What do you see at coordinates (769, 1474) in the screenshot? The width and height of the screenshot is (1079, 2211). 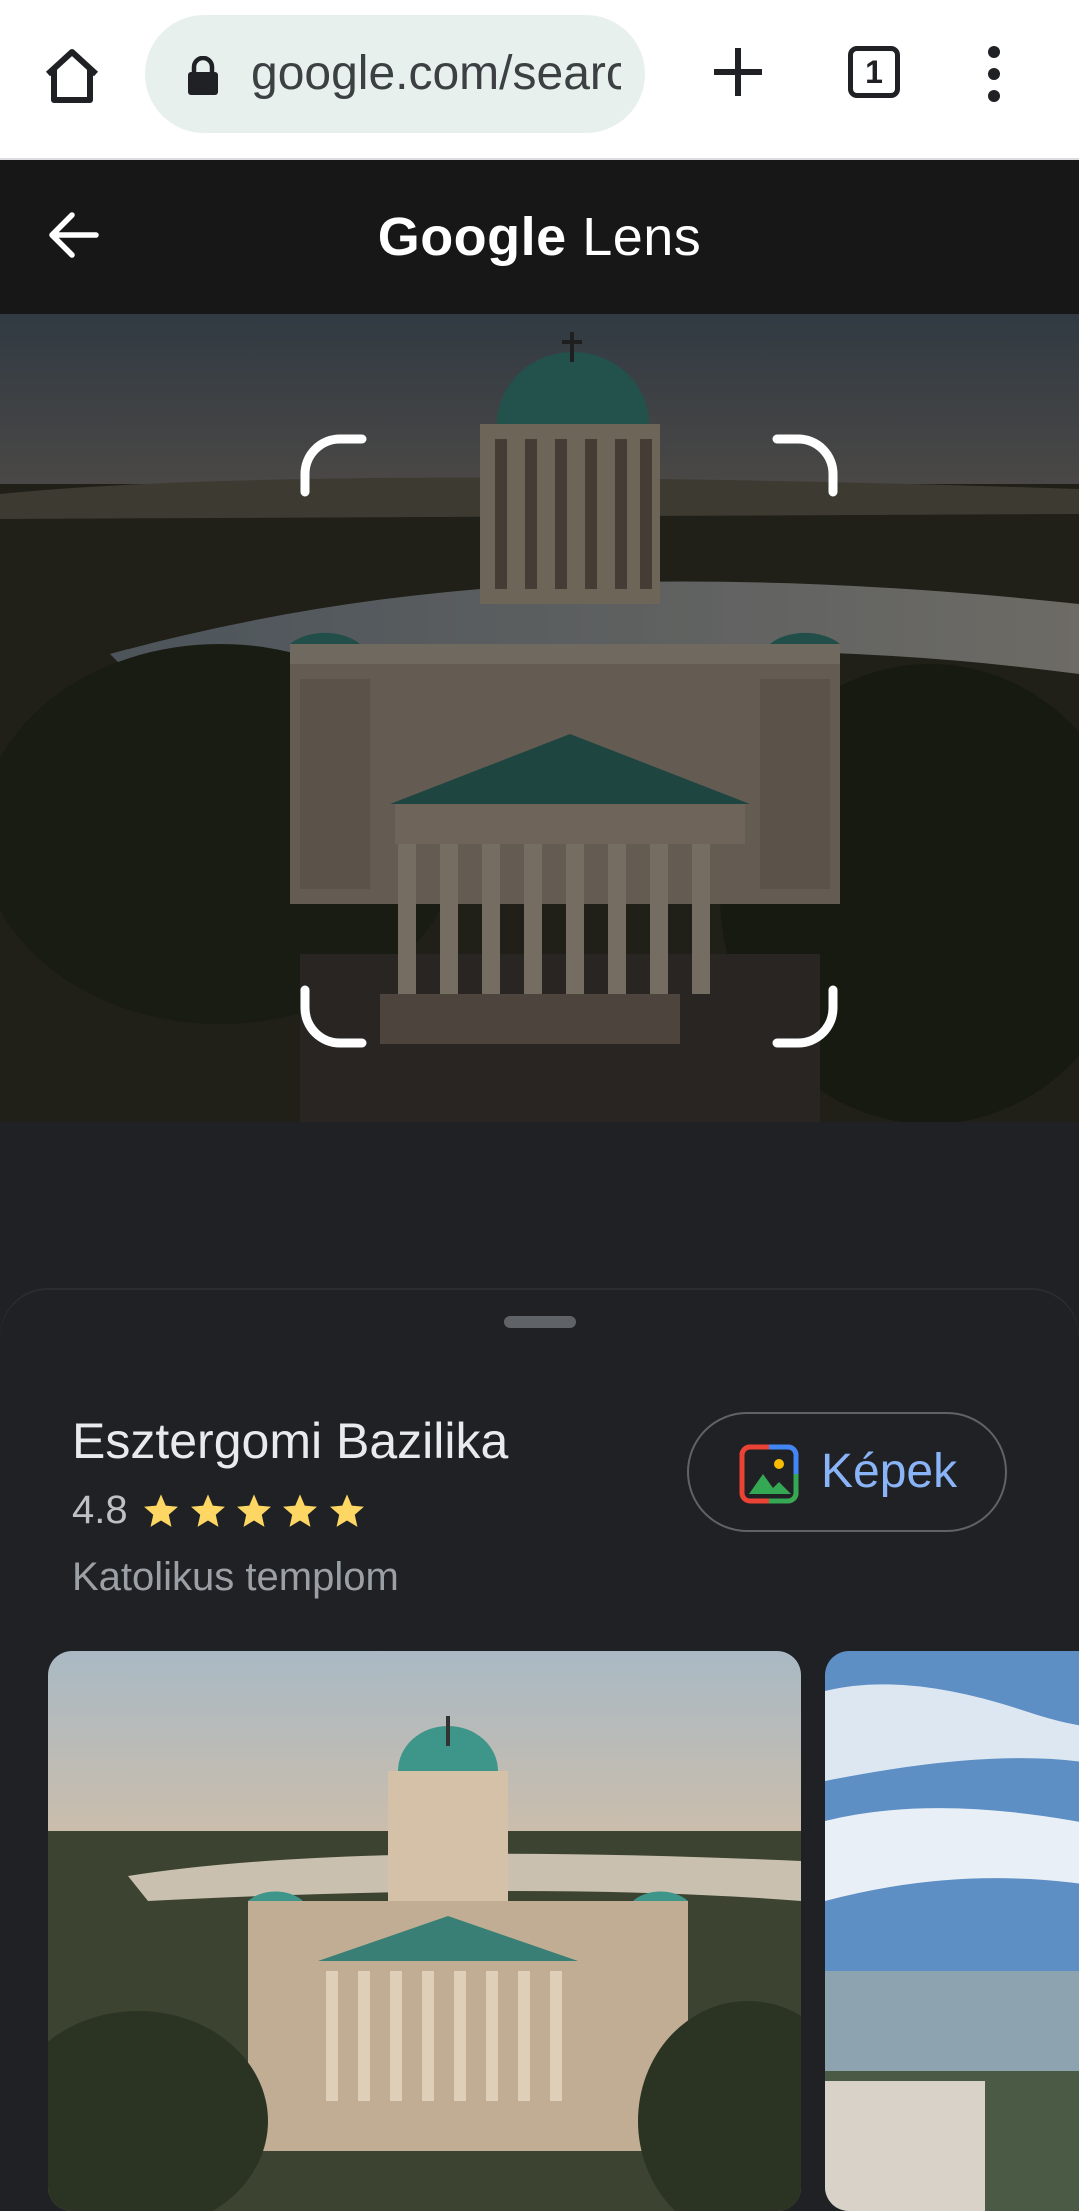 I see `images-icon` at bounding box center [769, 1474].